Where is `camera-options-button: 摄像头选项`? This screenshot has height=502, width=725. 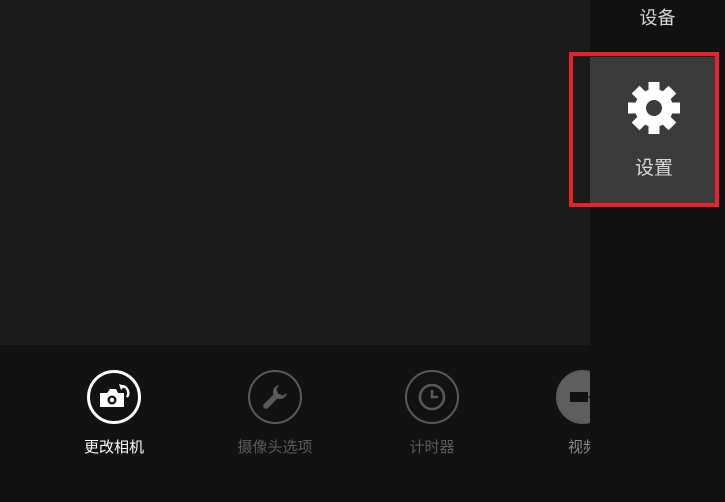
camera-options-button: 摄像头选项 is located at coordinates (275, 420).